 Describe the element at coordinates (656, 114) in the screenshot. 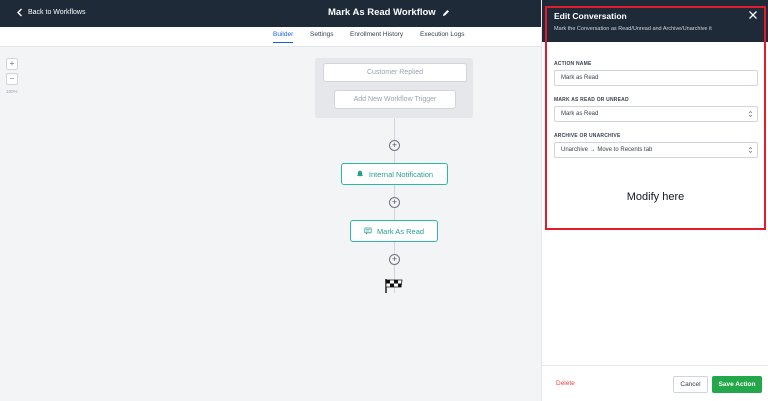

I see `mark-read-unread-select: Mark as Read` at that location.